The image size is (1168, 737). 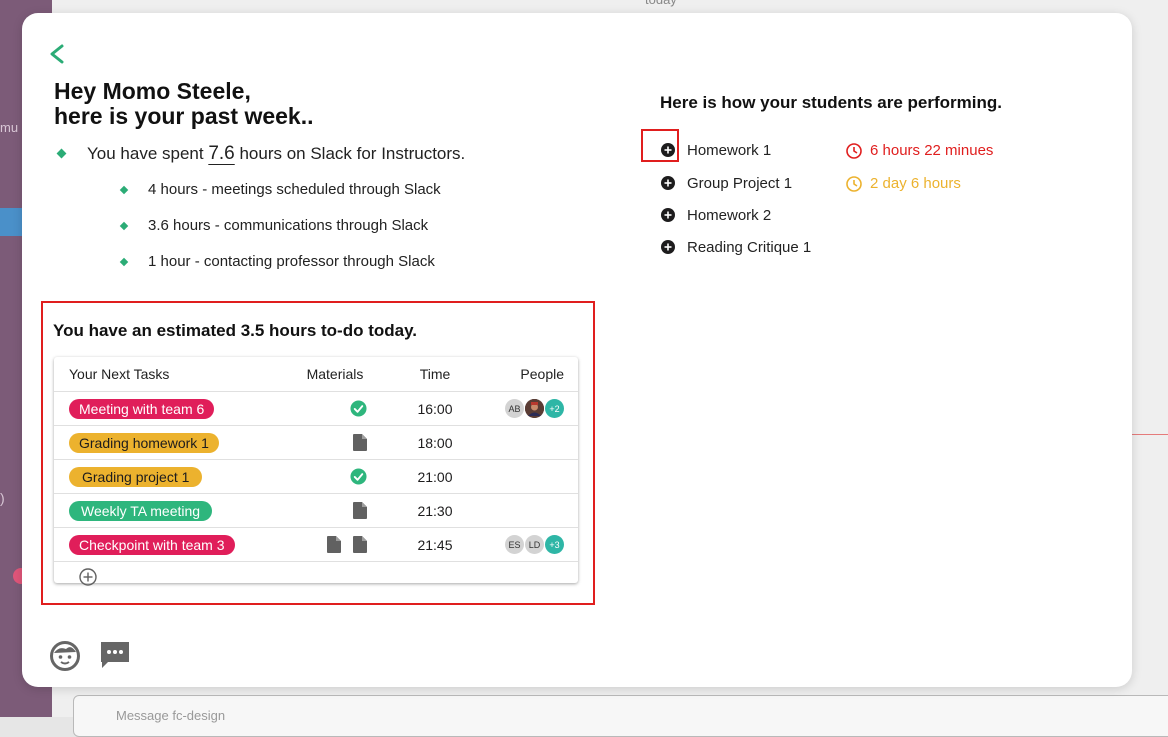 What do you see at coordinates (335, 374) in the screenshot?
I see `column-header-materials: Materials` at bounding box center [335, 374].